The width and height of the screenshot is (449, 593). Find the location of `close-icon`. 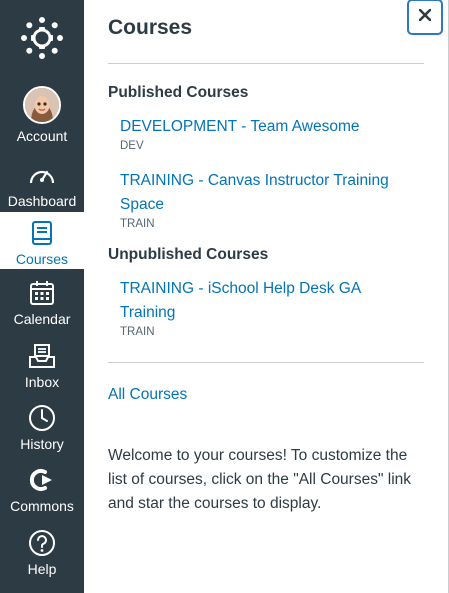

close-icon is located at coordinates (425, 17).